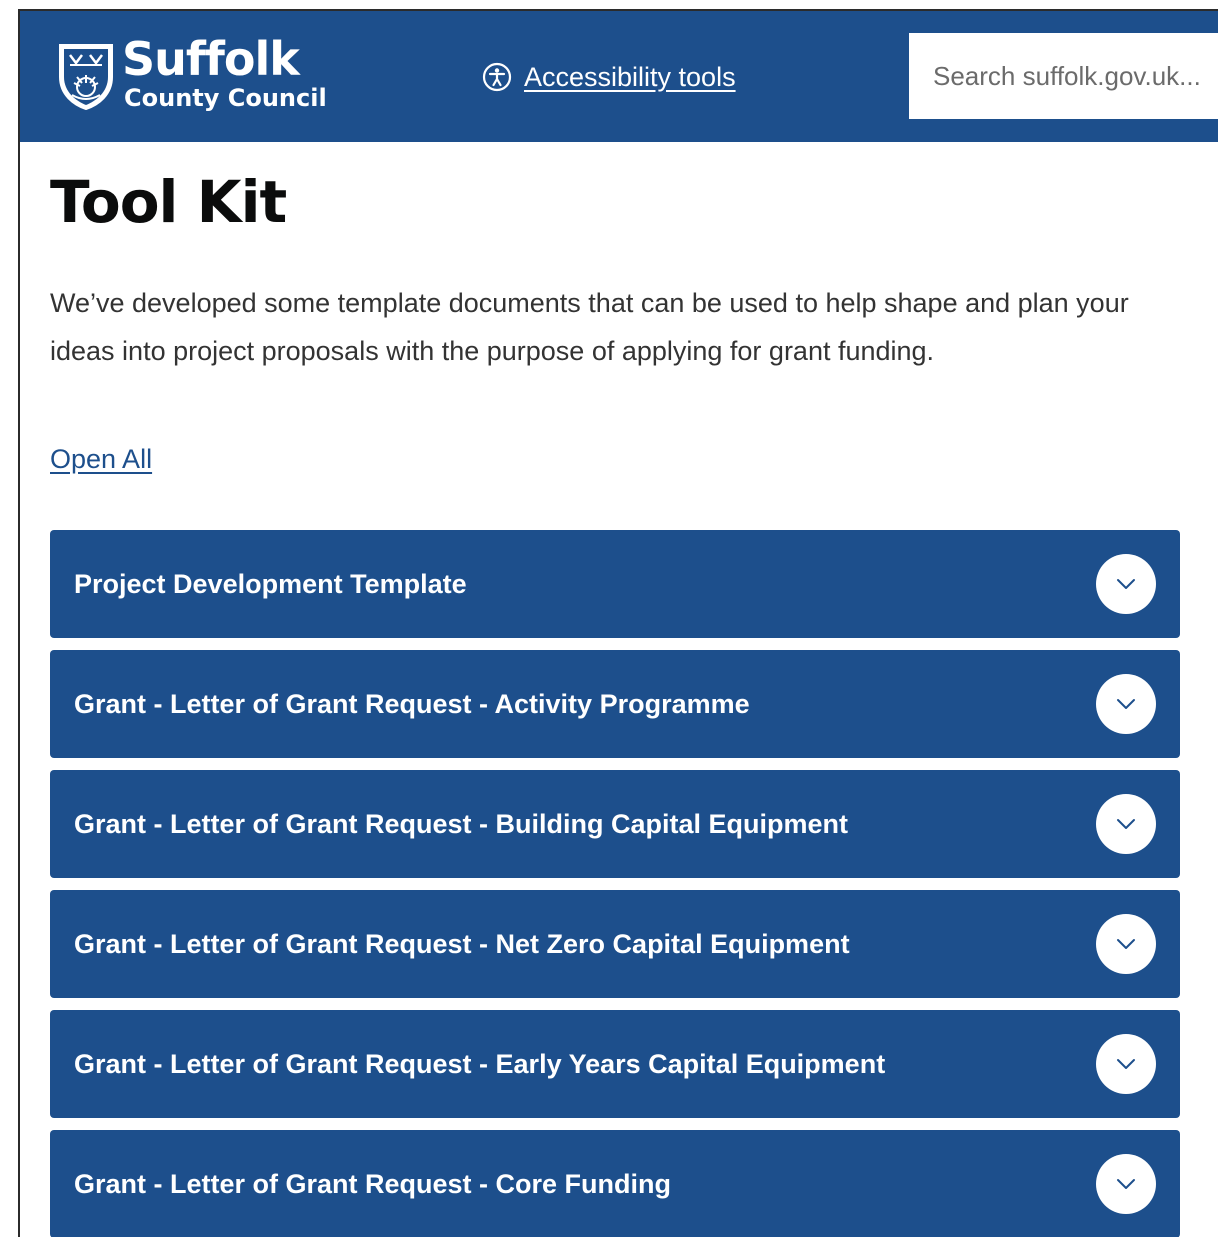  What do you see at coordinates (86, 77) in the screenshot?
I see `suffolk-crest-icon` at bounding box center [86, 77].